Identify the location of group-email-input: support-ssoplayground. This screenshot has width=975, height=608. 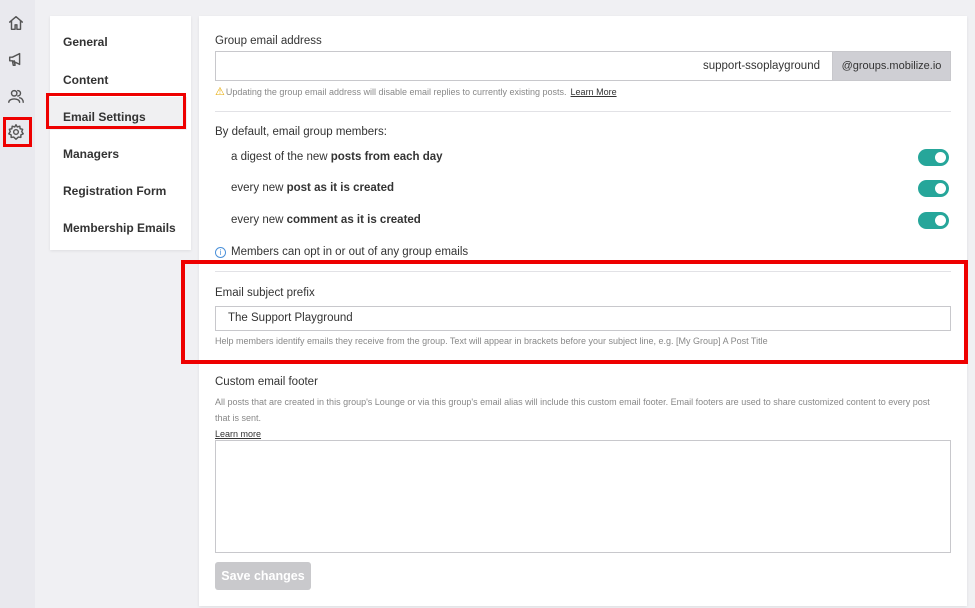
(523, 66).